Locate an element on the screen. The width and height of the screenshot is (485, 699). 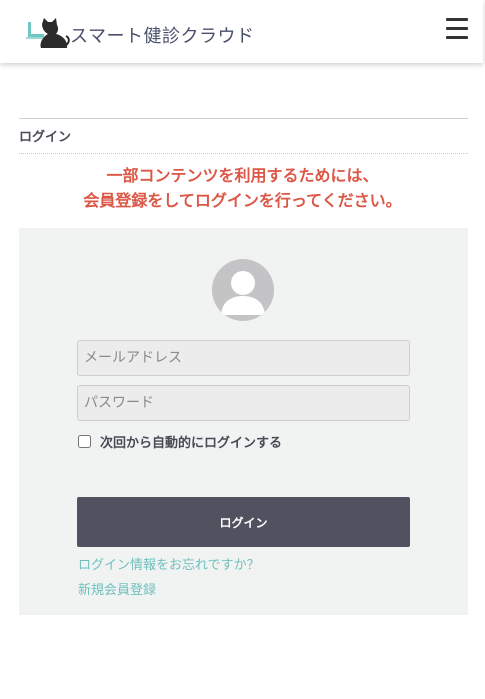
site-header: スマート健診クラウド is located at coordinates (241, 31).